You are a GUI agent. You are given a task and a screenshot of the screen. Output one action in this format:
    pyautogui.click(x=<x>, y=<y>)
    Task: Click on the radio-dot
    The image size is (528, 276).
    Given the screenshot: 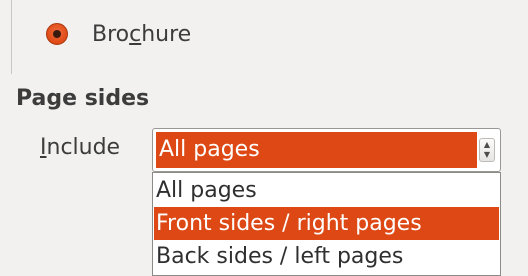 What is the action you would take?
    pyautogui.click(x=57, y=34)
    